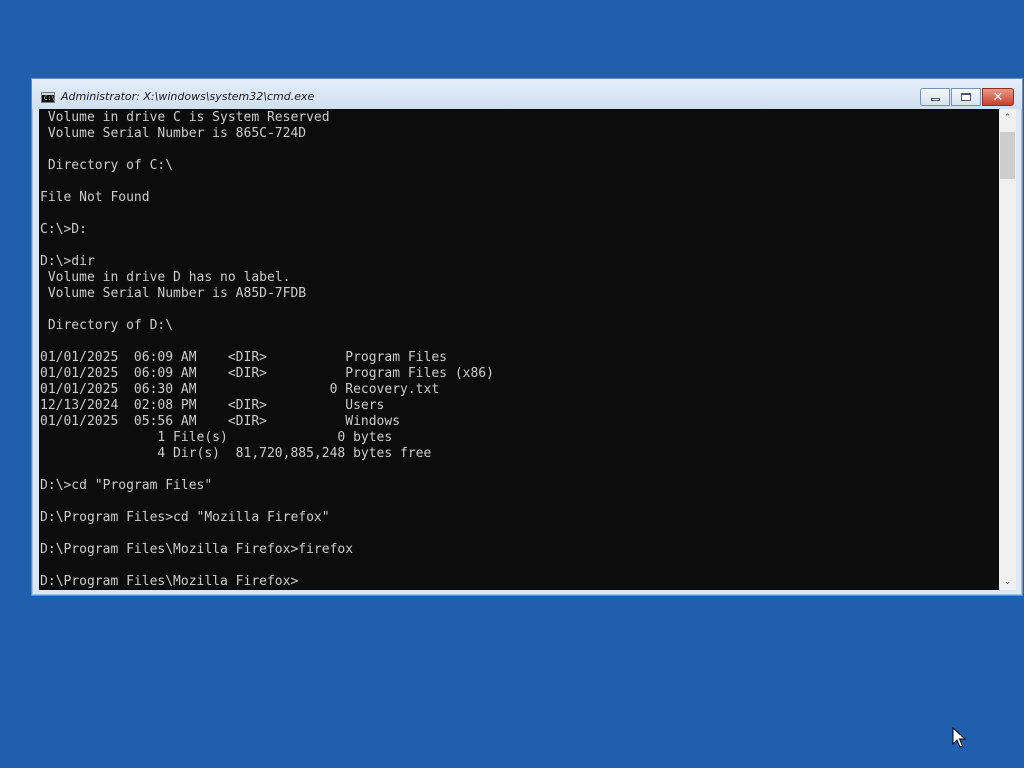 This screenshot has height=768, width=1024. I want to click on close-icon: ✕, so click(998, 97).